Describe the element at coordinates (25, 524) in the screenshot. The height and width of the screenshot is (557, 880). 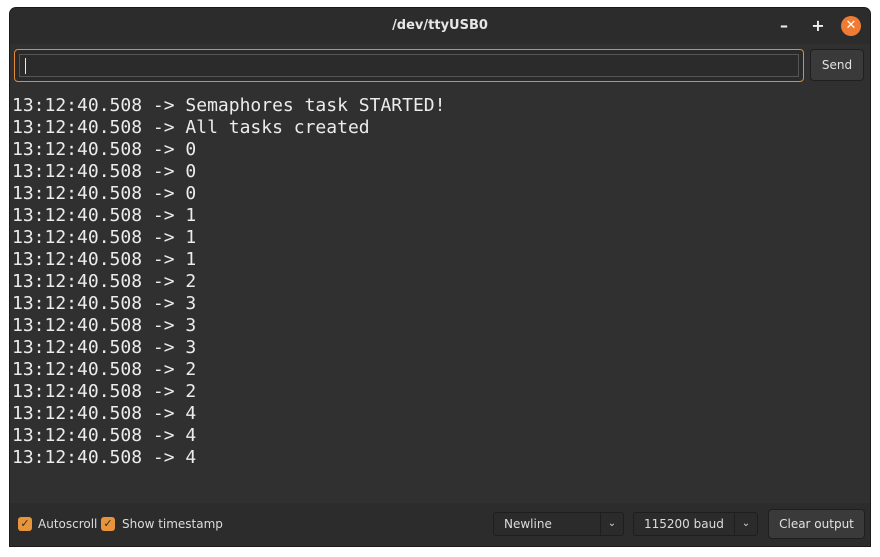
I see `autoscroll-checkbox: ✓` at that location.